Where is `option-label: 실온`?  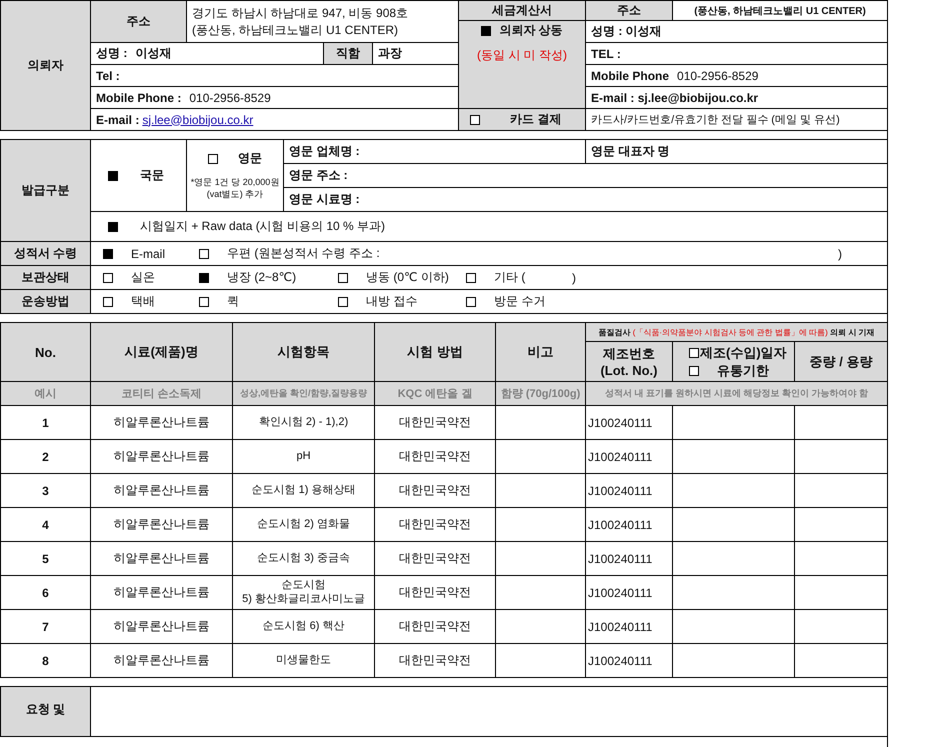
option-label: 실온 is located at coordinates (143, 277).